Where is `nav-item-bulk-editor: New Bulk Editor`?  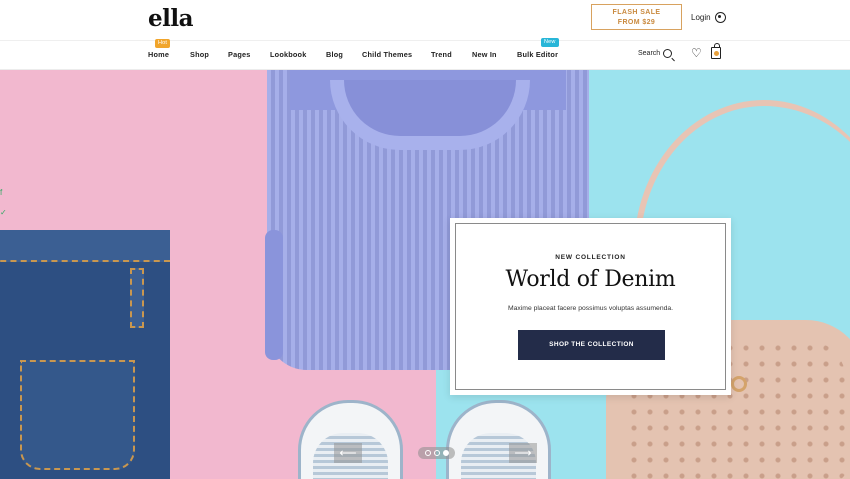
nav-item-bulk-editor: New Bulk Editor is located at coordinates (538, 48).